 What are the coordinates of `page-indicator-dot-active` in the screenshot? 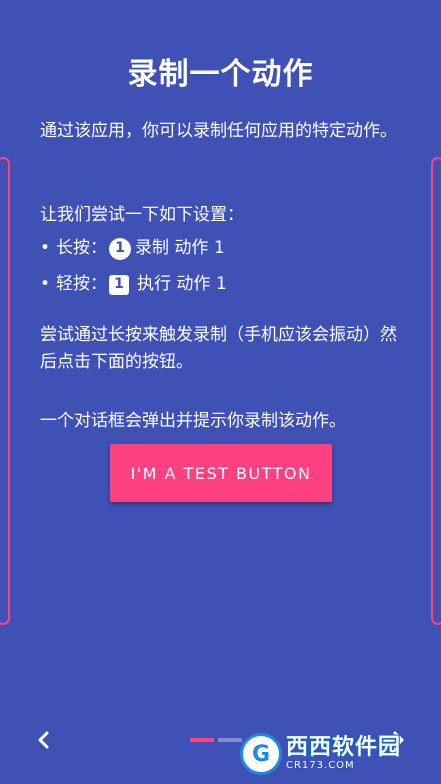 It's located at (202, 740).